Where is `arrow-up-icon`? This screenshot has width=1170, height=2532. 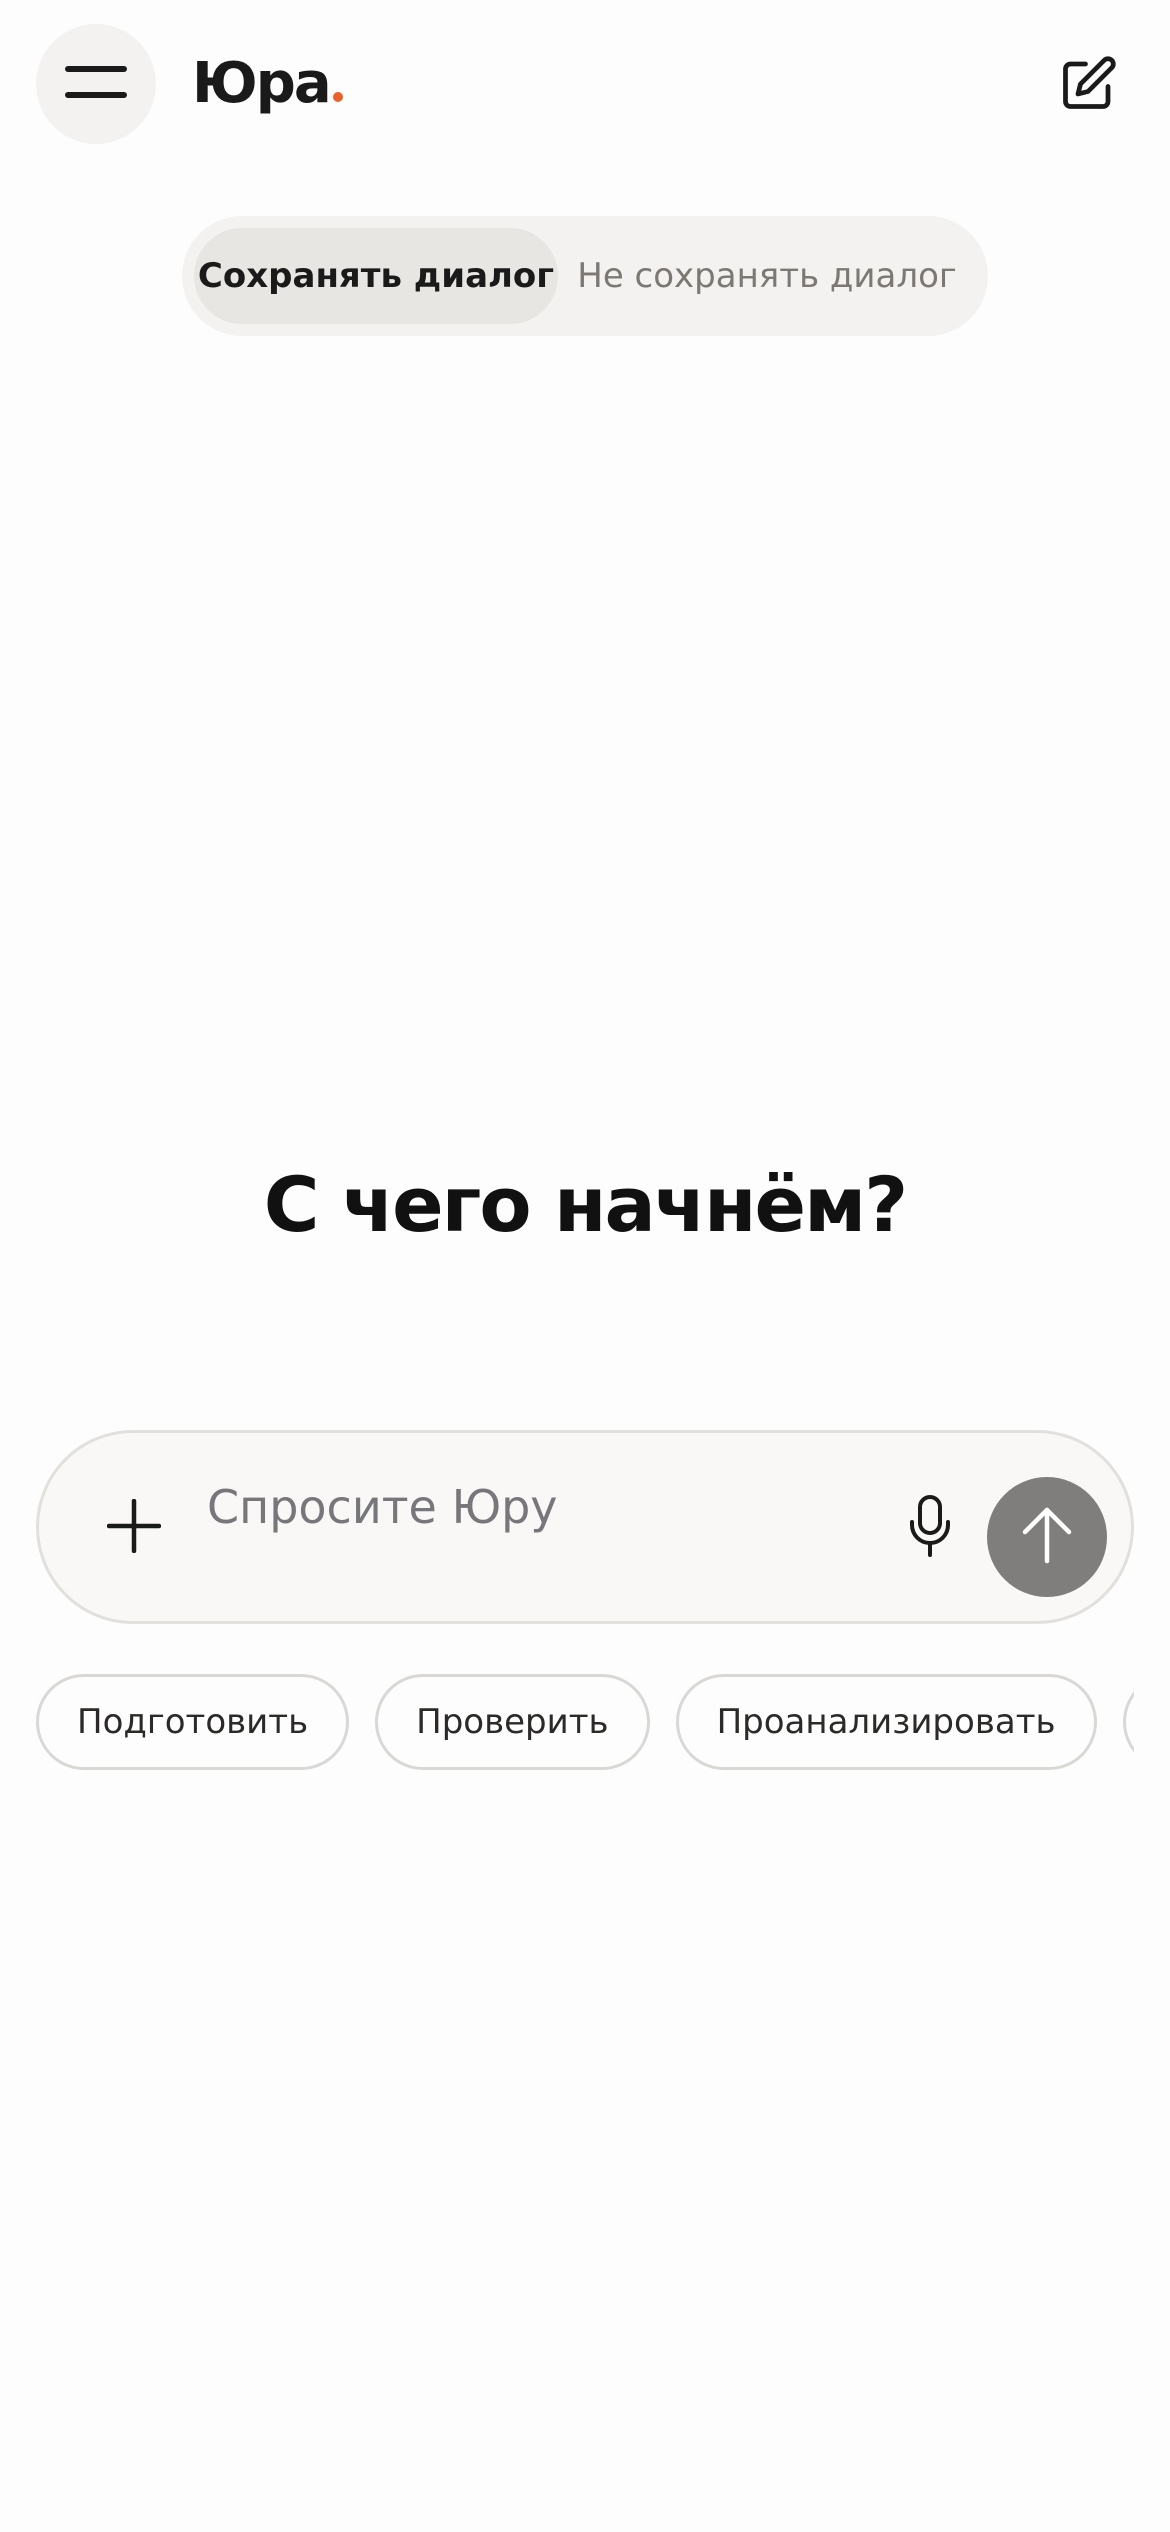 arrow-up-icon is located at coordinates (1047, 1537).